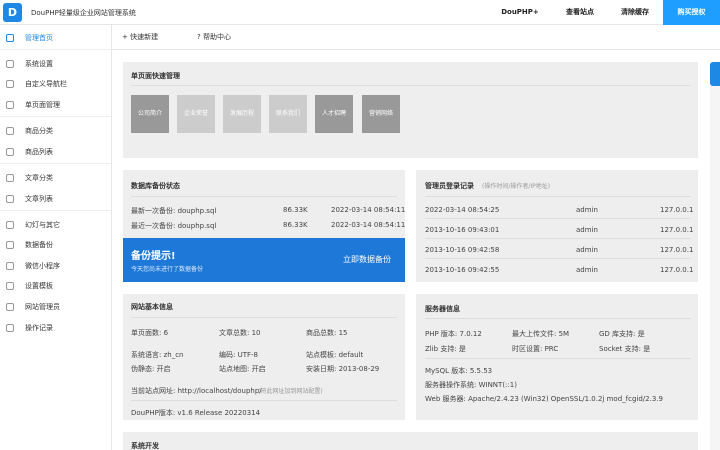 Image resolution: width=720 pixels, height=450 pixels. What do you see at coordinates (56, 286) in the screenshot?
I see `sidebar-item-templates: 设置模板` at bounding box center [56, 286].